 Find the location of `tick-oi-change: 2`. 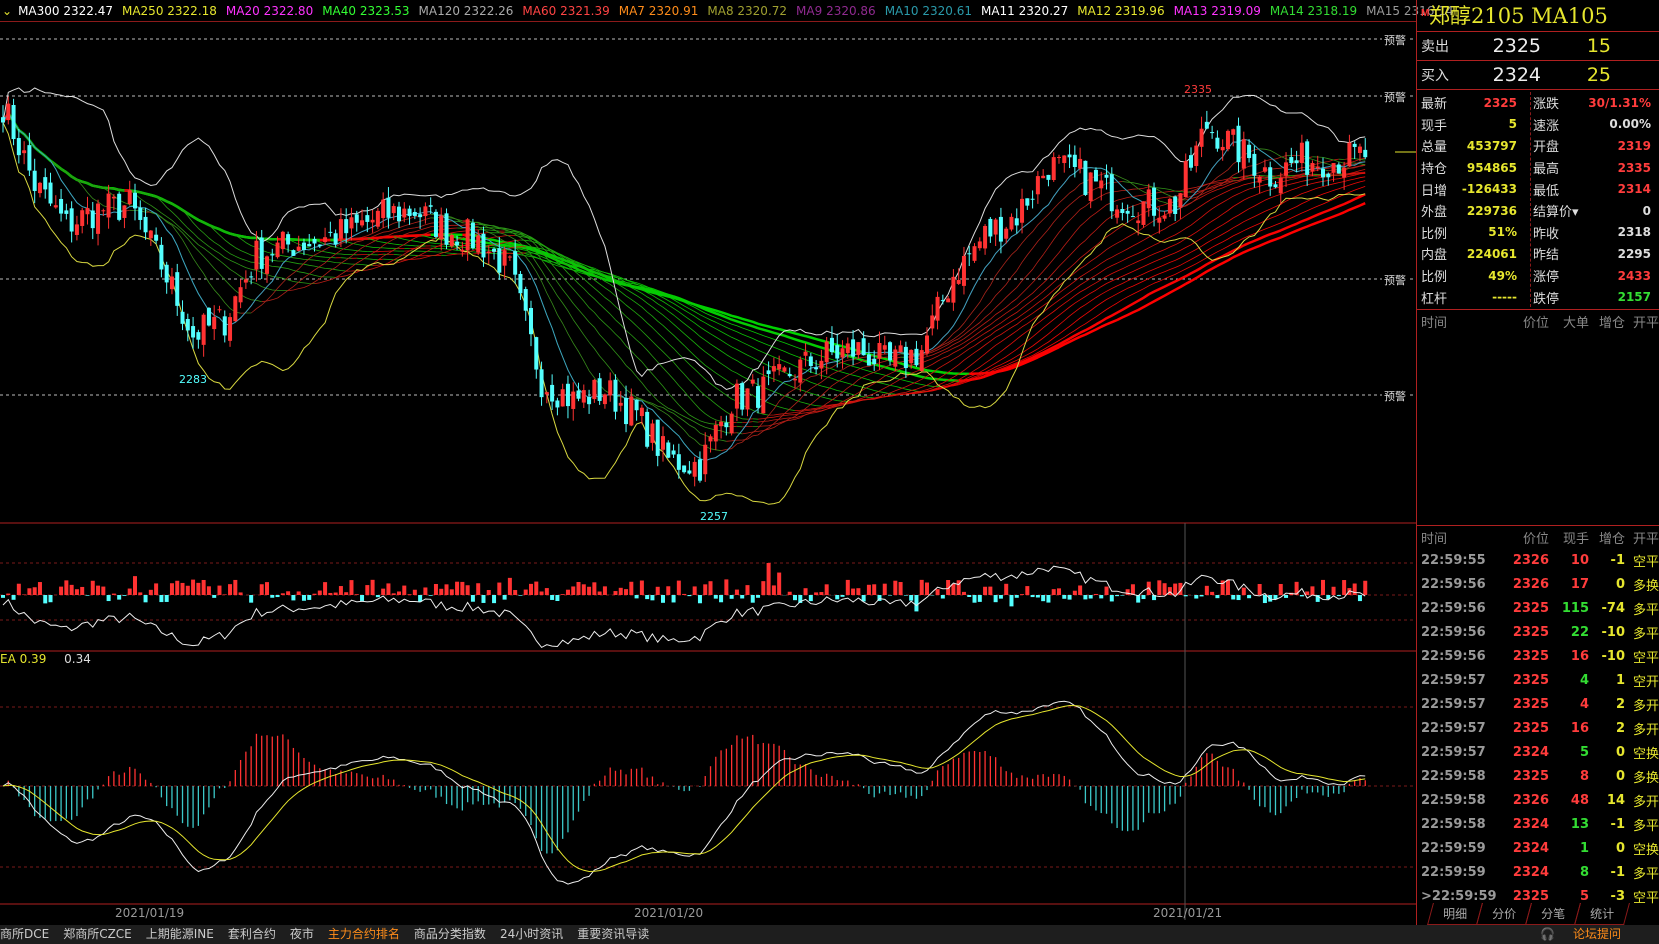

tick-oi-change: 2 is located at coordinates (1620, 704).